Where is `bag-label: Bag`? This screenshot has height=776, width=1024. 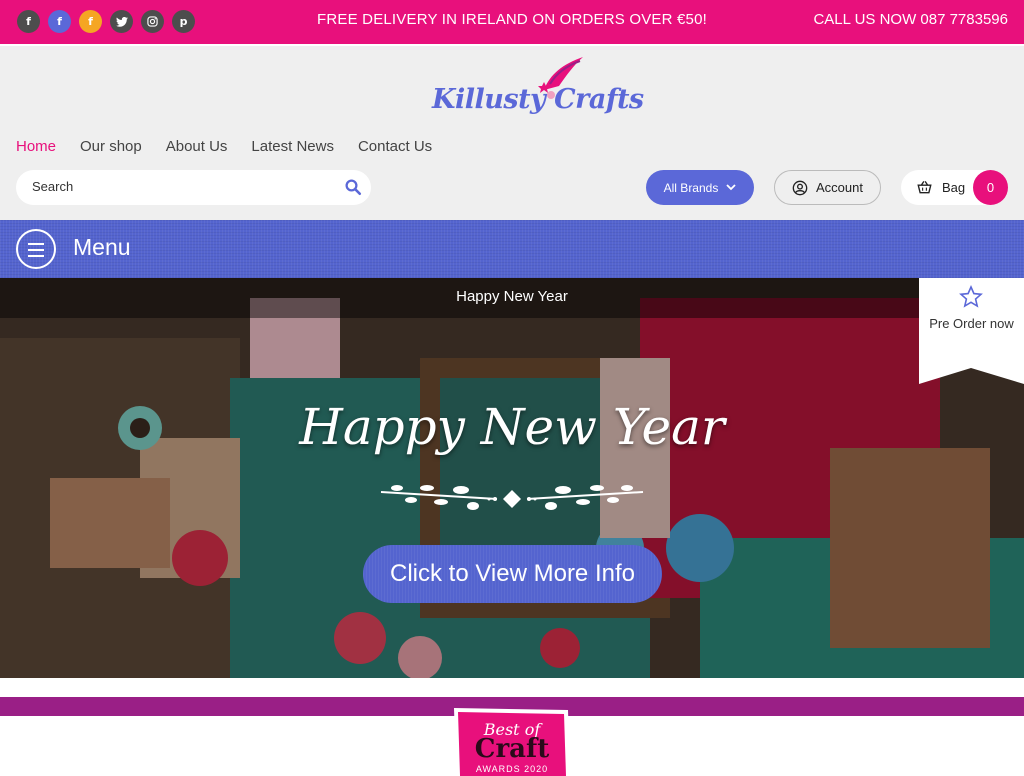
bag-label: Bag is located at coordinates (954, 187).